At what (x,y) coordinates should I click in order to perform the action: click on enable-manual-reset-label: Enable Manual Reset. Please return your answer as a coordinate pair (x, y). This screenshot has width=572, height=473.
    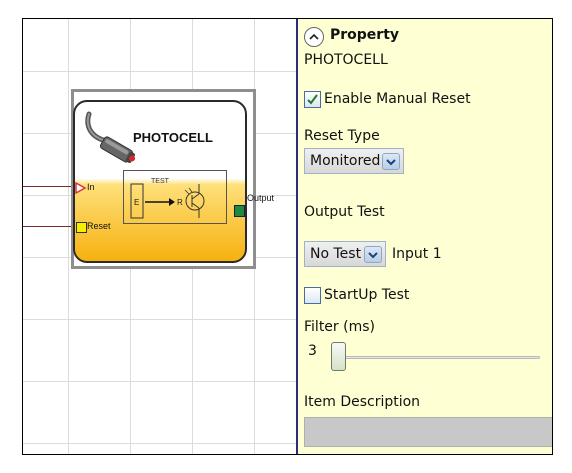
    Looking at the image, I should click on (397, 99).